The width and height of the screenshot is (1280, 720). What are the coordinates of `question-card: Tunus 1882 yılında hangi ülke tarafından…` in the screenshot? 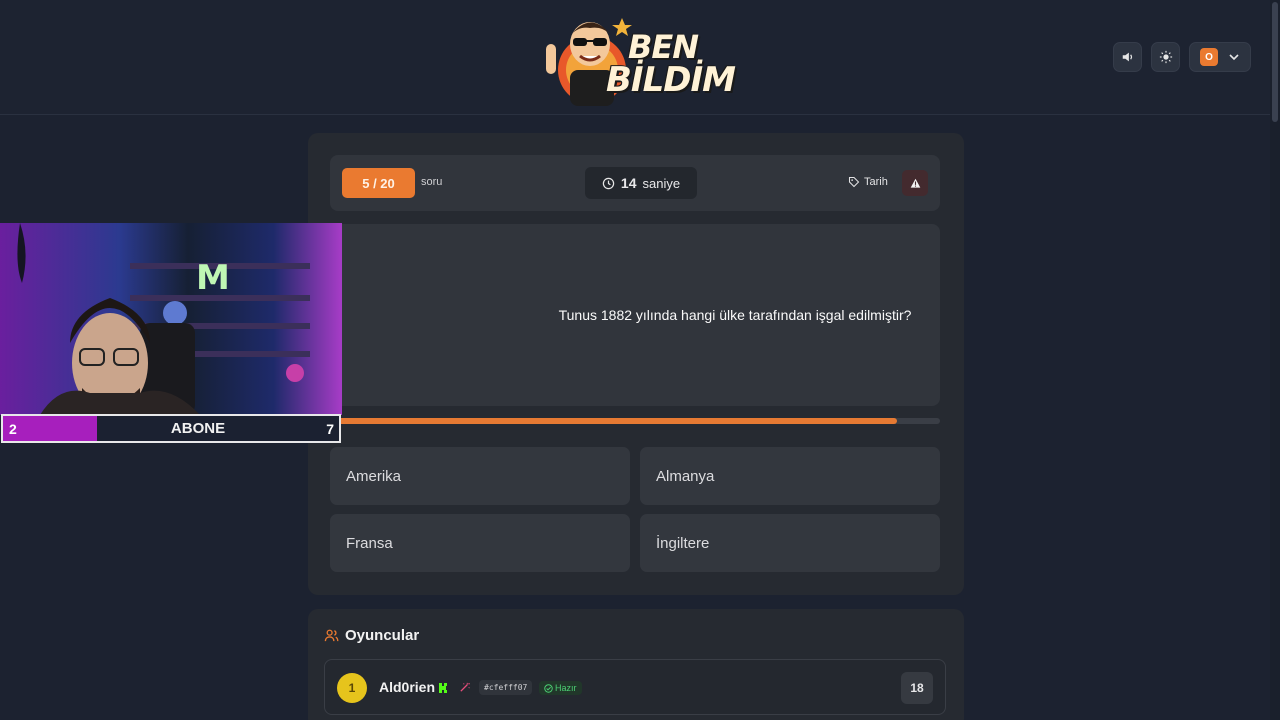 It's located at (635, 315).